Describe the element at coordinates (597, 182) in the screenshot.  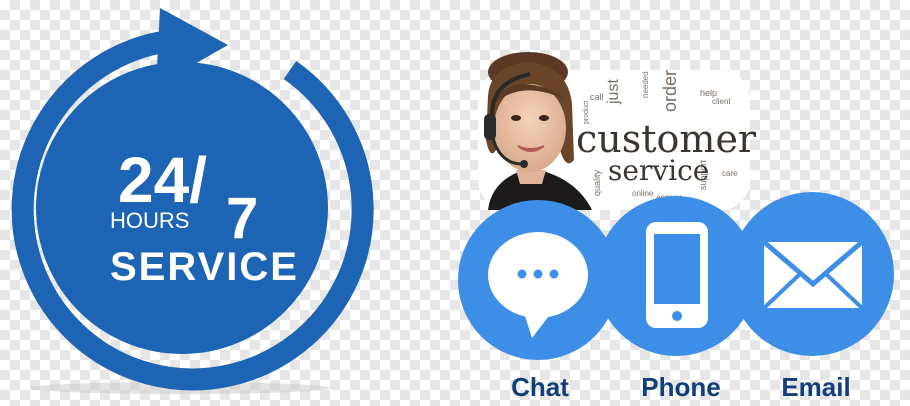
I see `cloud-word: quality` at that location.